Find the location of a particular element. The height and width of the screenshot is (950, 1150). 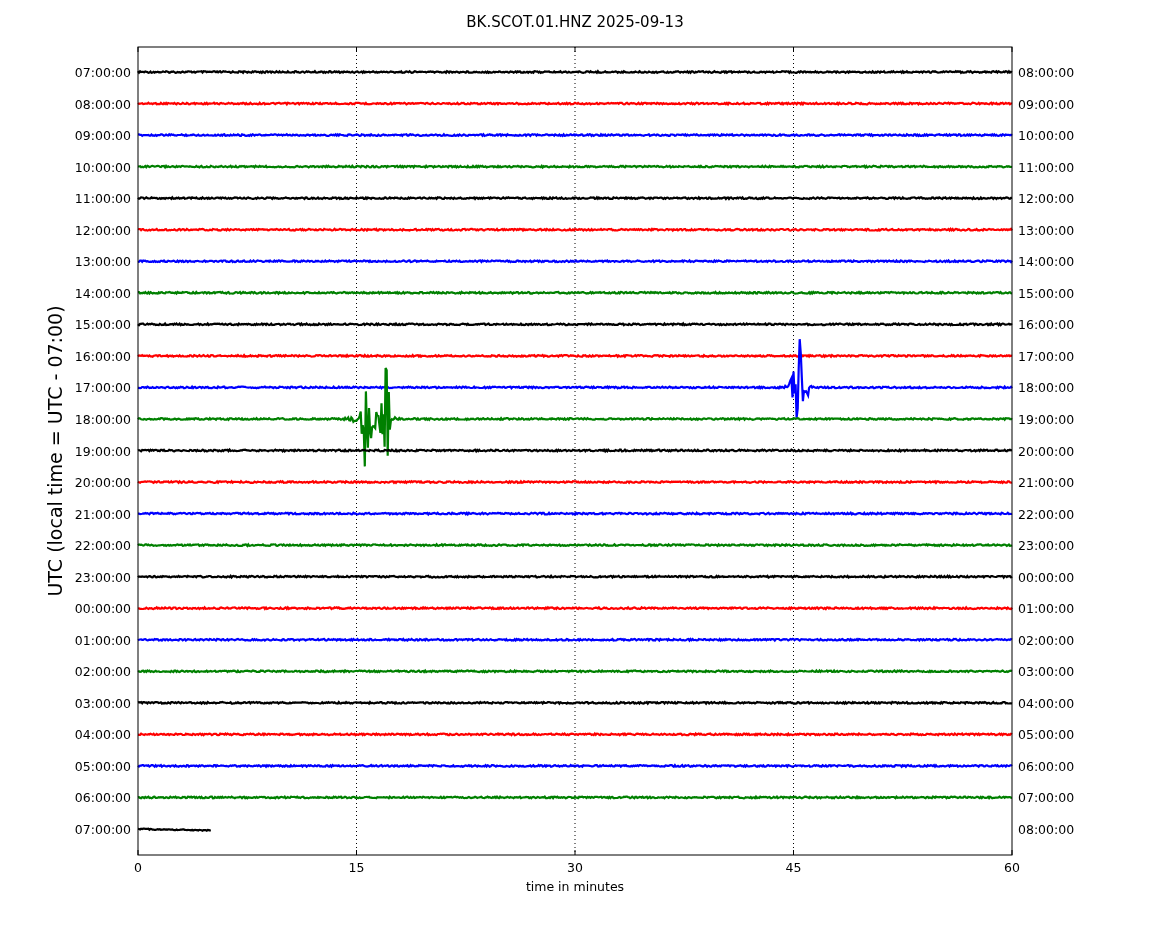

y-axis-label: UTC (local time = UTC - 07:00) is located at coordinates (55, 451).